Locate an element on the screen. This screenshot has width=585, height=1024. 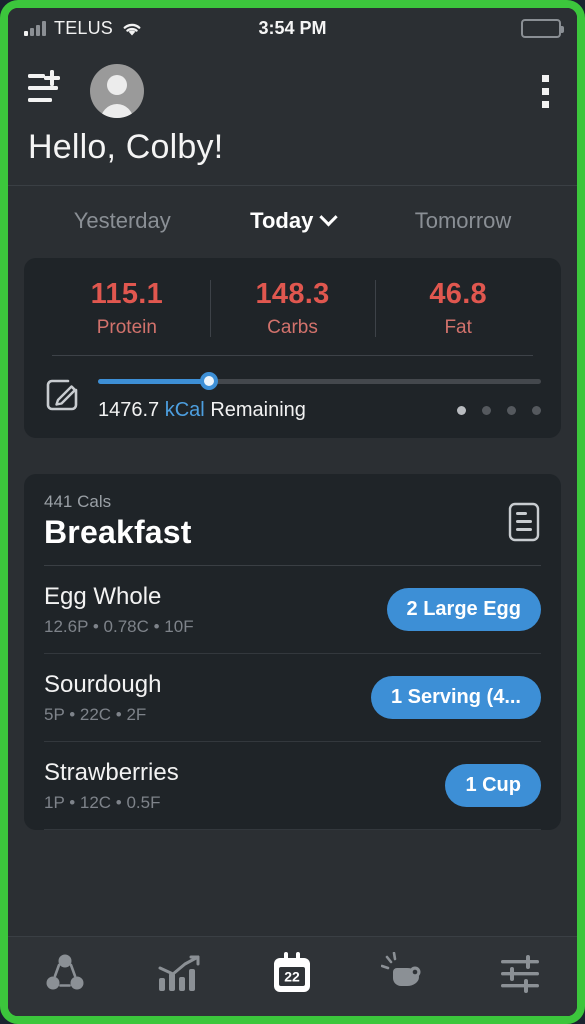
macro-protein: 115.1 Protein is located at coordinates (127, 308).